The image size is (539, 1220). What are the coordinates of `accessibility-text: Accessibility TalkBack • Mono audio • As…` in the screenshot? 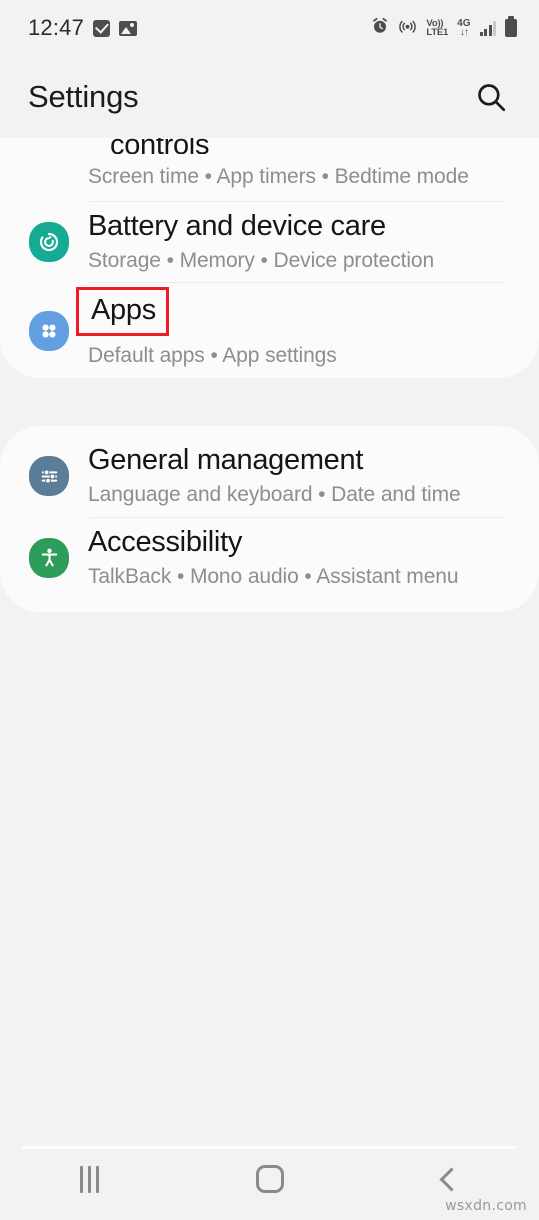 It's located at (298, 558).